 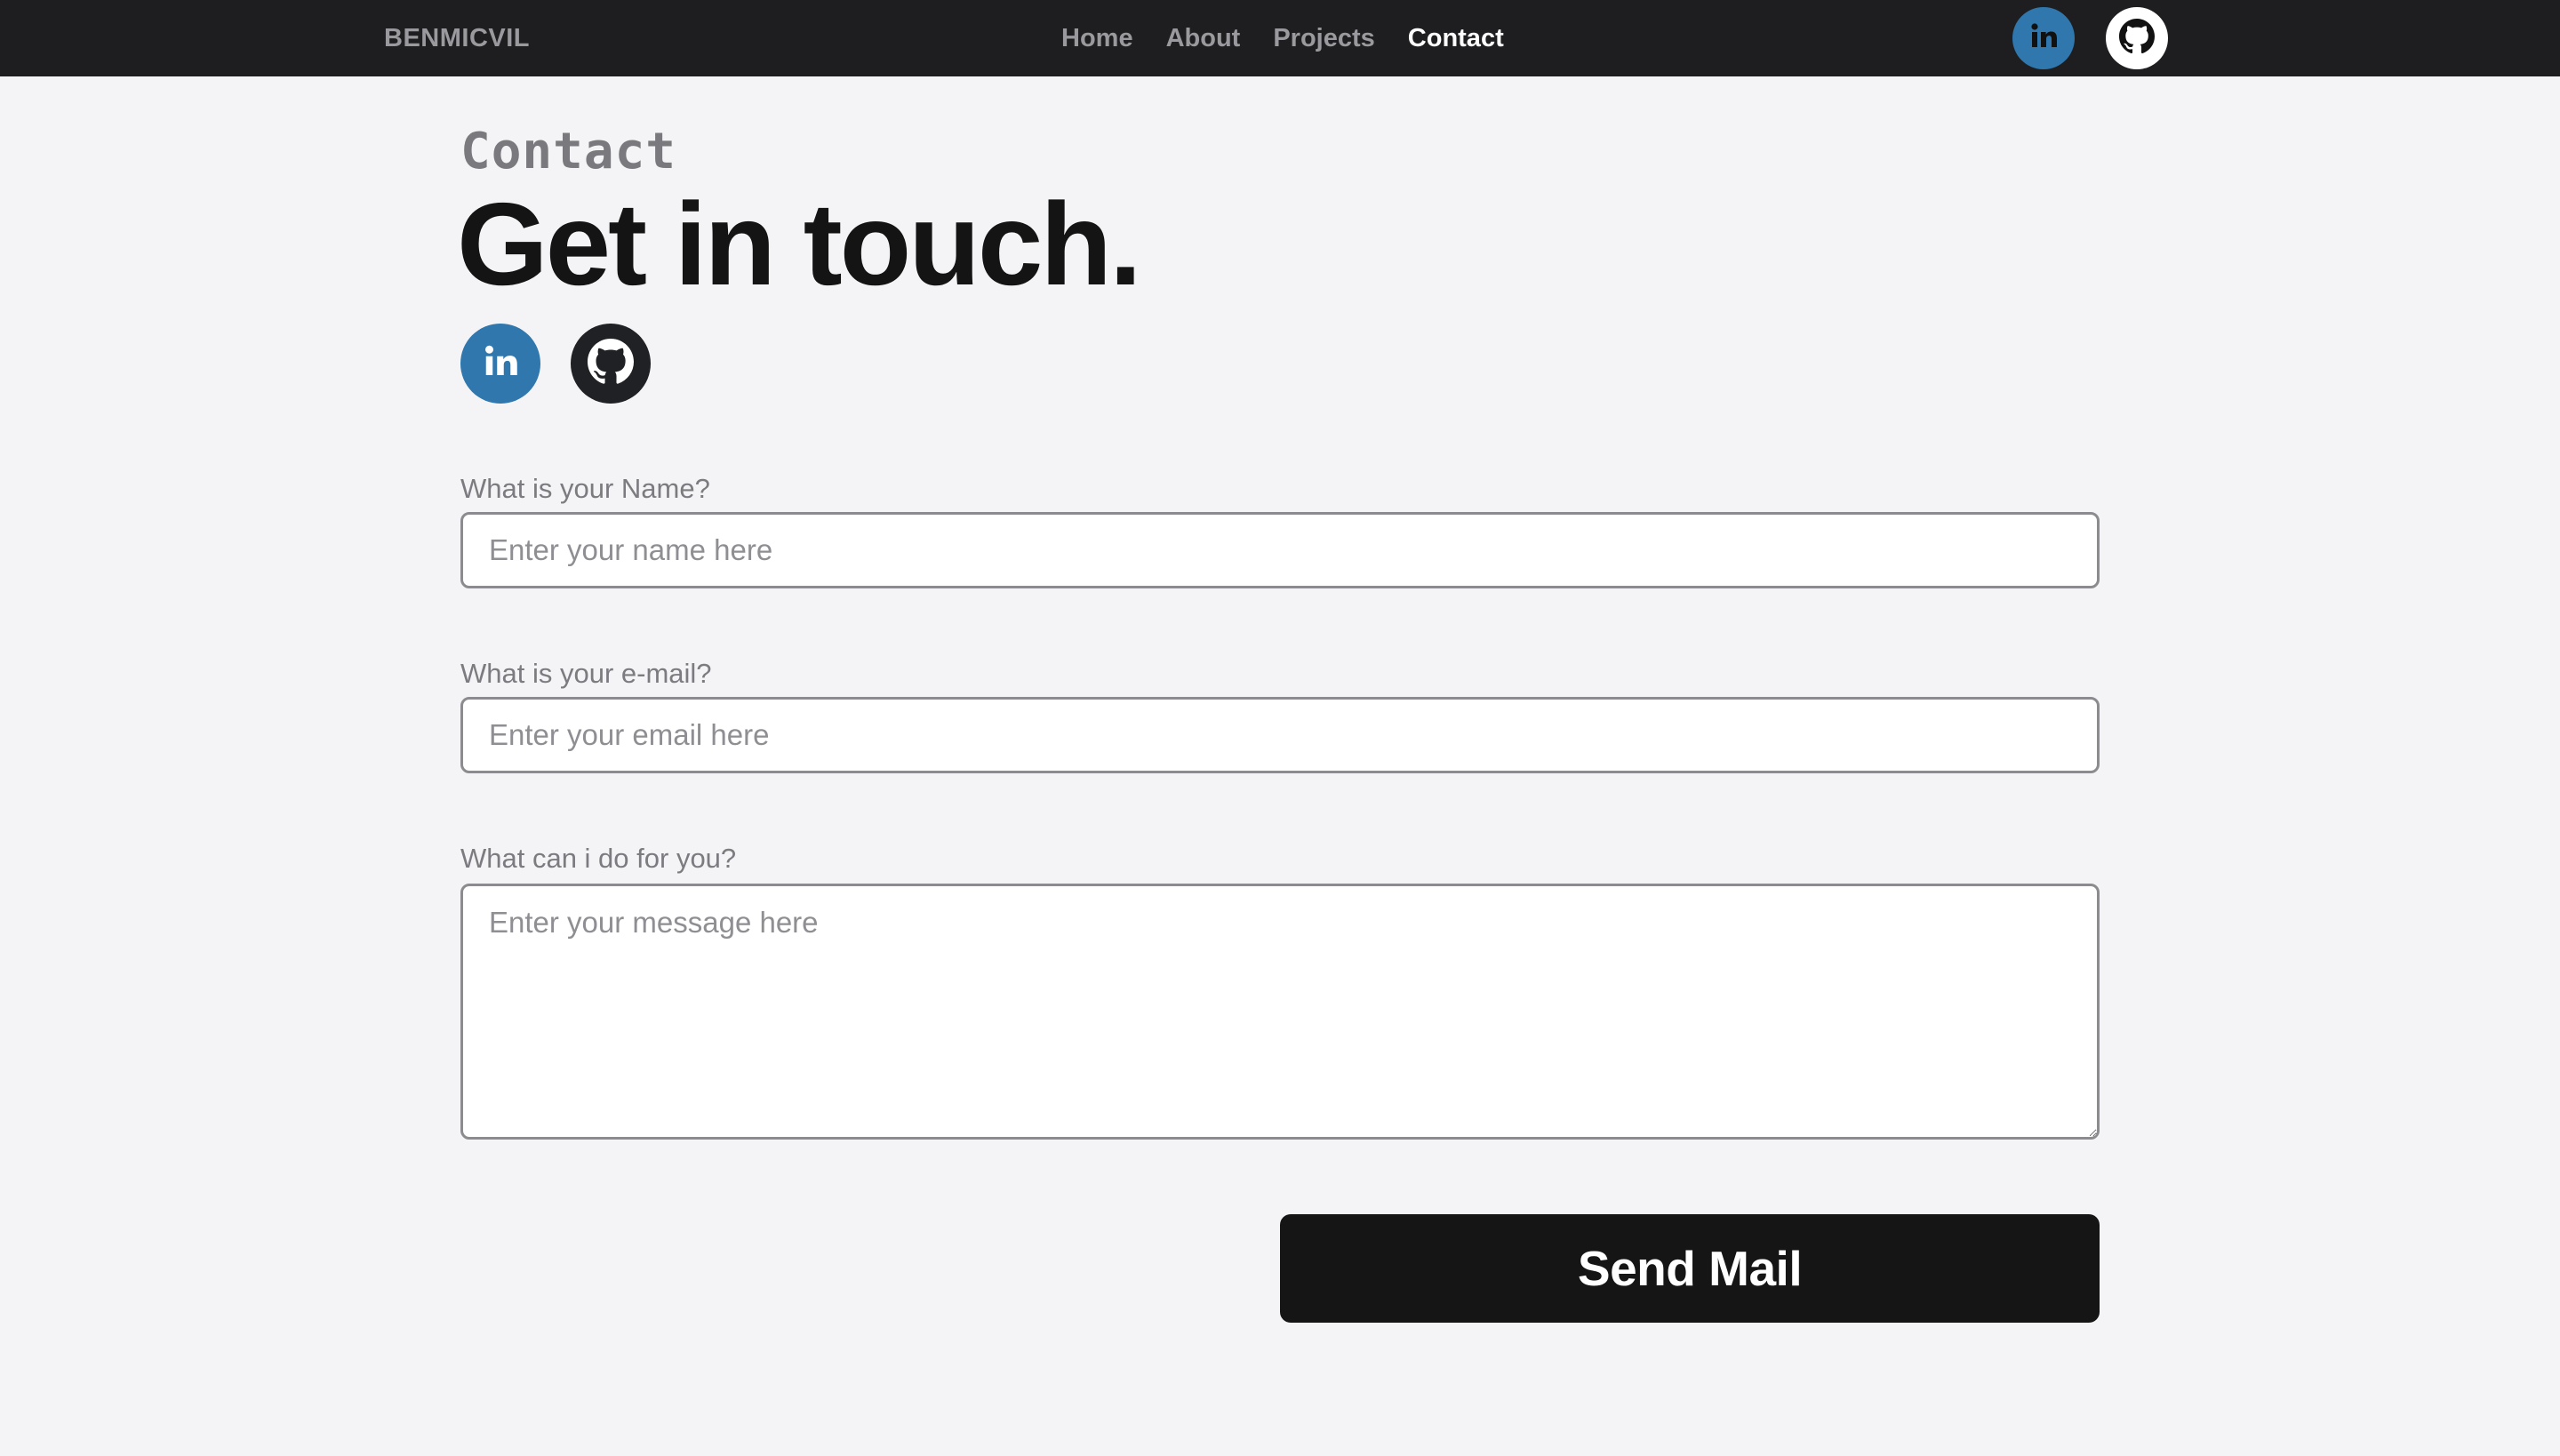 What do you see at coordinates (555, 364) in the screenshot?
I see `social-links` at bounding box center [555, 364].